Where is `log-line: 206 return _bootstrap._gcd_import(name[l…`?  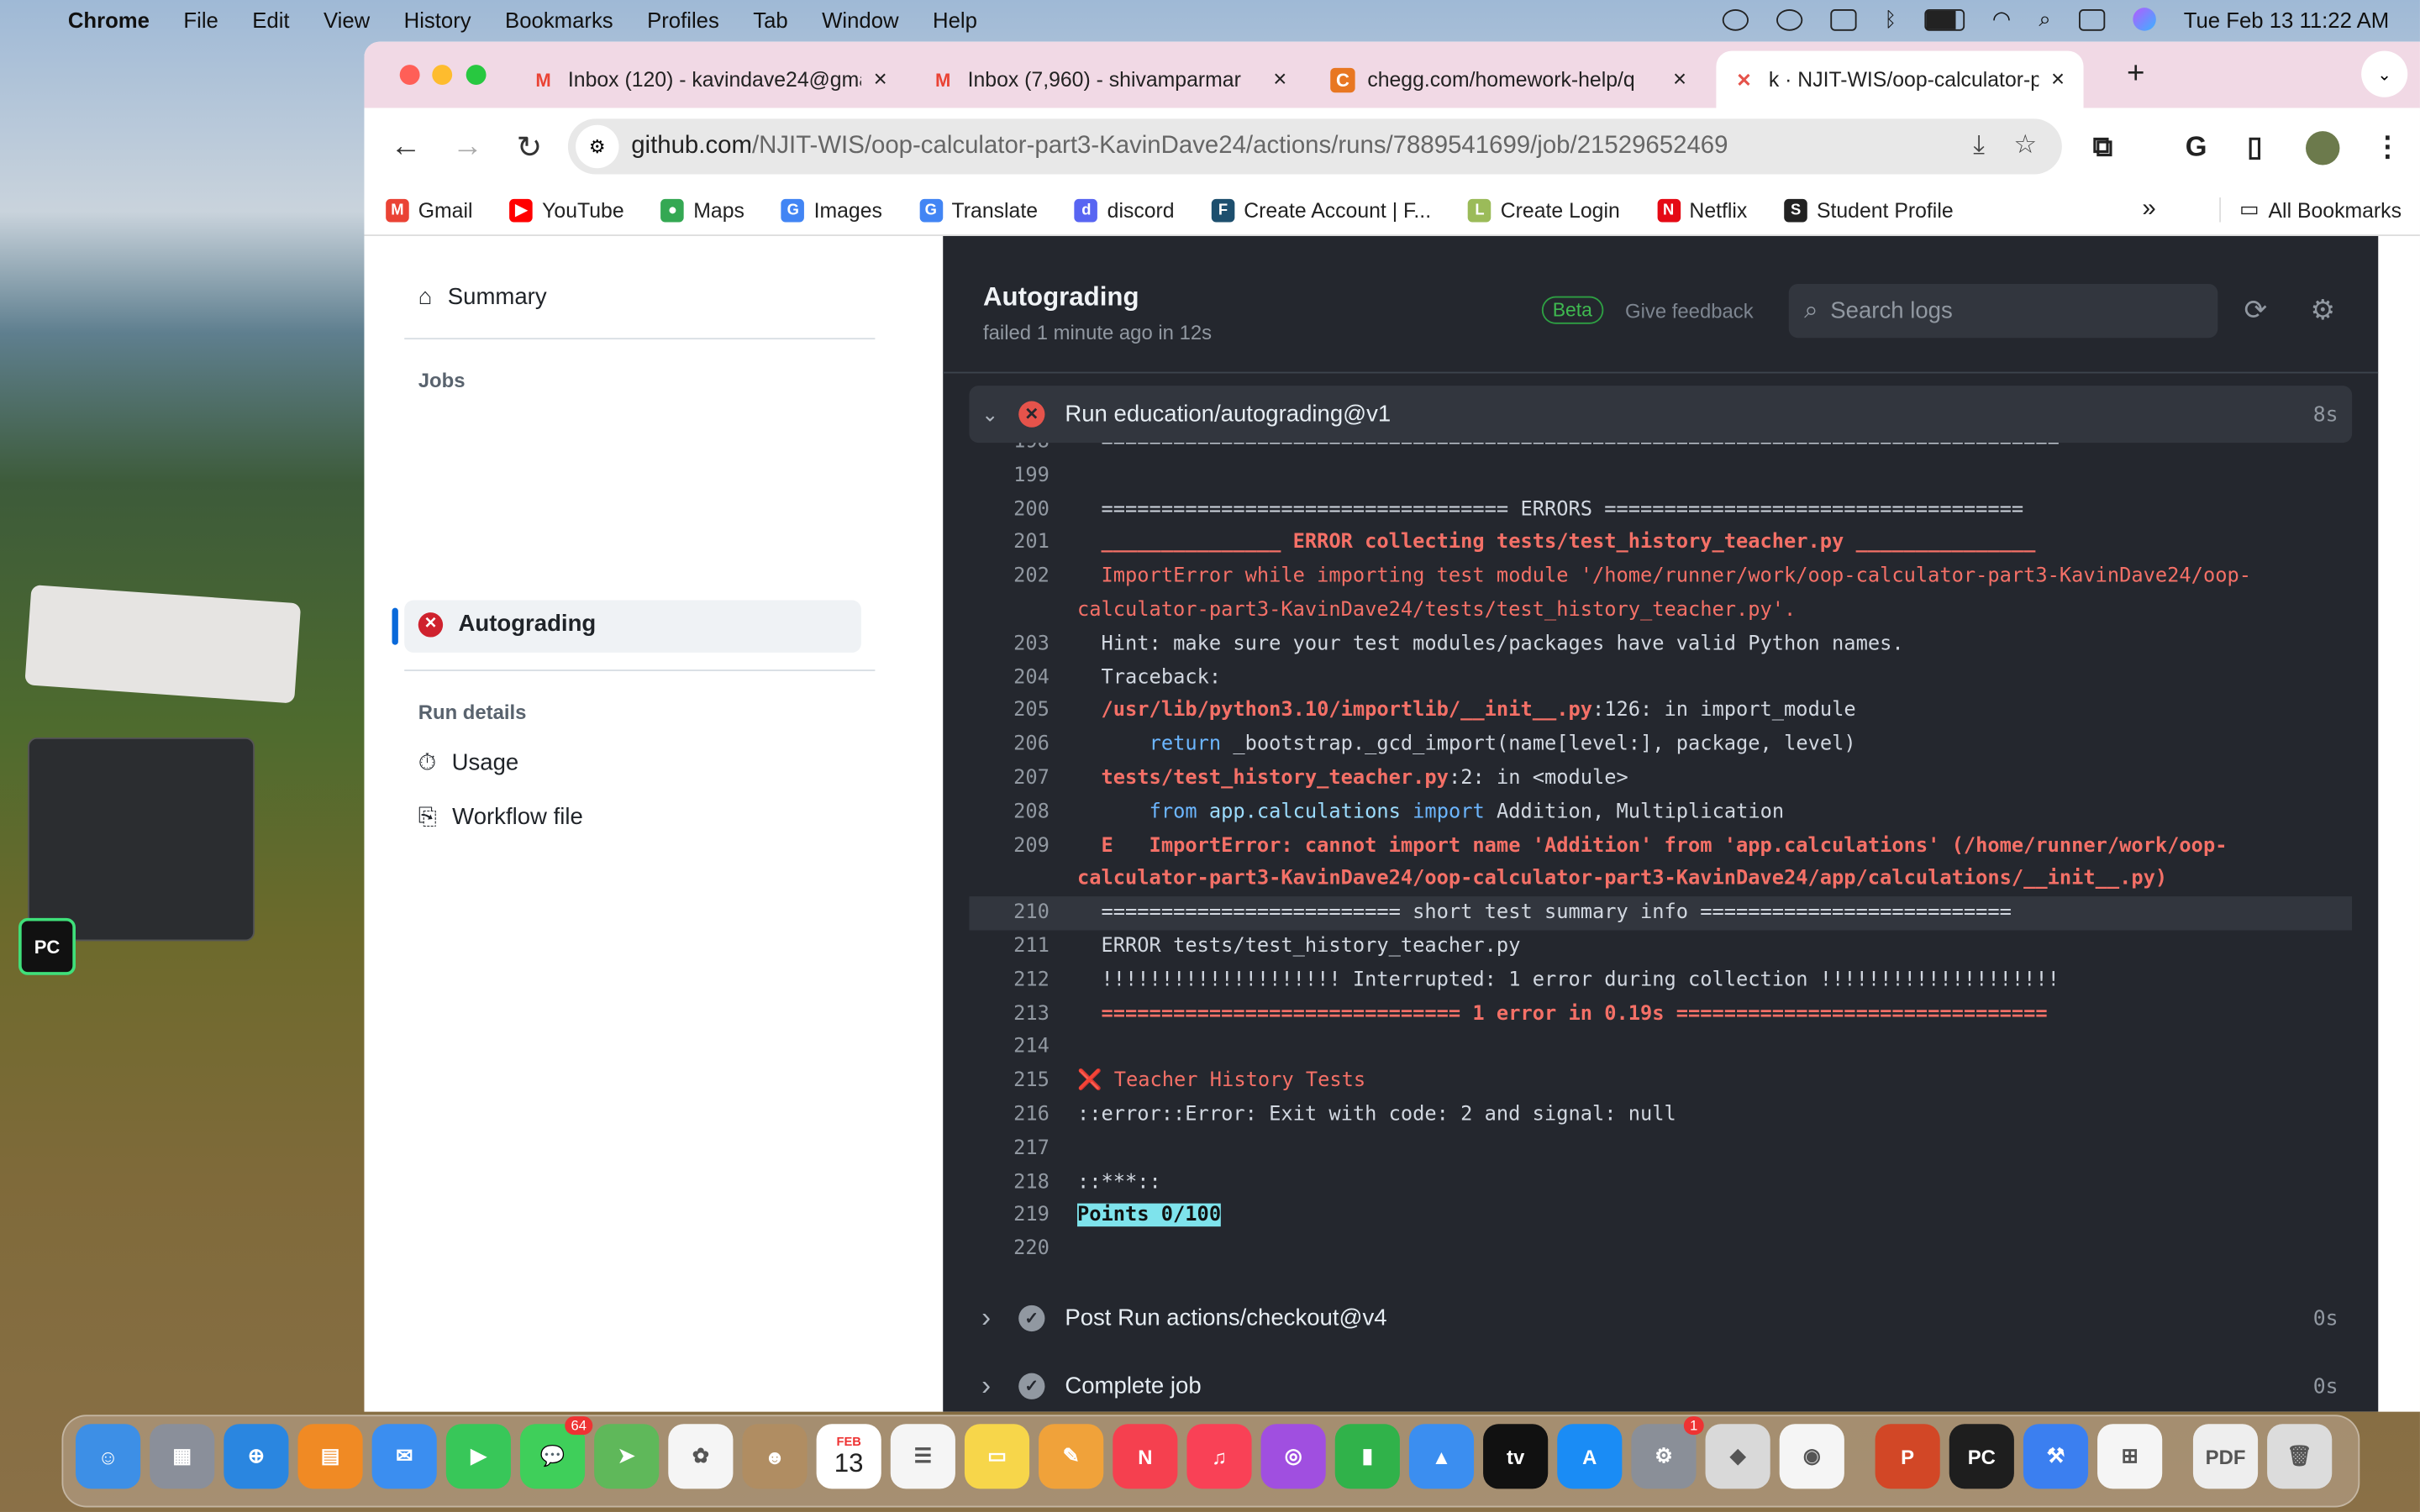
log-line: 206 return _bootstrap._gcd_import(name[l… is located at coordinates (1660, 745).